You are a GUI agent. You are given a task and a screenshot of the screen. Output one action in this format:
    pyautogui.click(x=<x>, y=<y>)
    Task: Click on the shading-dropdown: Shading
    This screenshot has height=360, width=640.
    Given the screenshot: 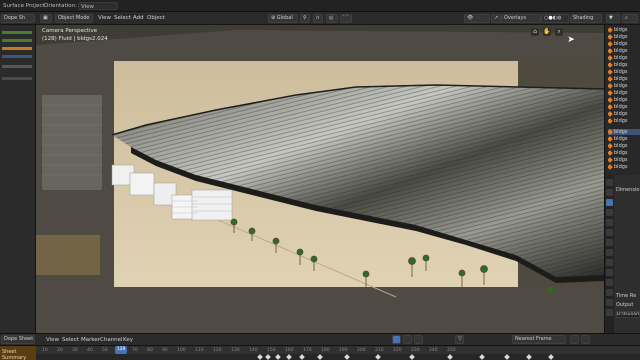 What is the action you would take?
    pyautogui.click(x=586, y=18)
    